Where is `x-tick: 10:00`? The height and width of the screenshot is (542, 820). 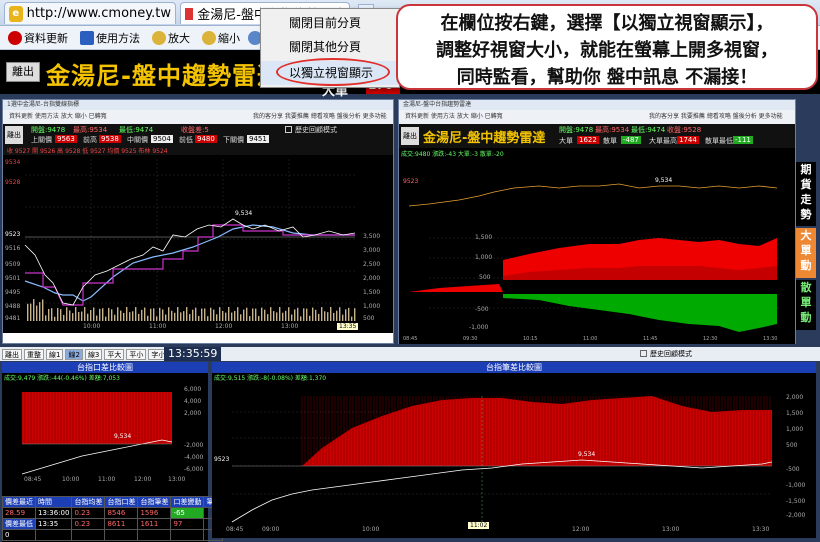
x-tick: 10:00 is located at coordinates (371, 529).